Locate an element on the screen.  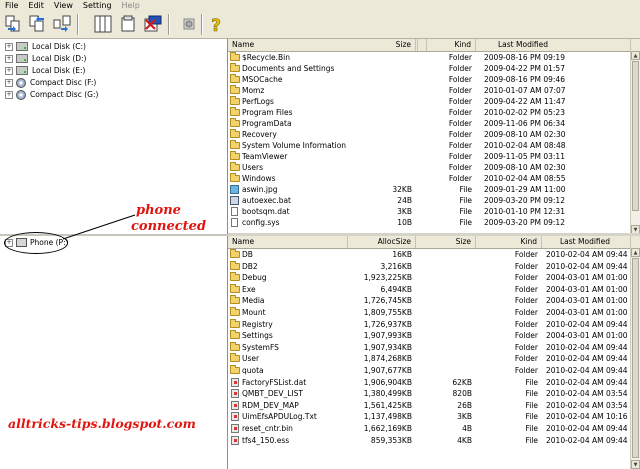
file-row: TeamViewer Folder 2009-11-05 PM 03:11 is located at coordinates (434, 156).